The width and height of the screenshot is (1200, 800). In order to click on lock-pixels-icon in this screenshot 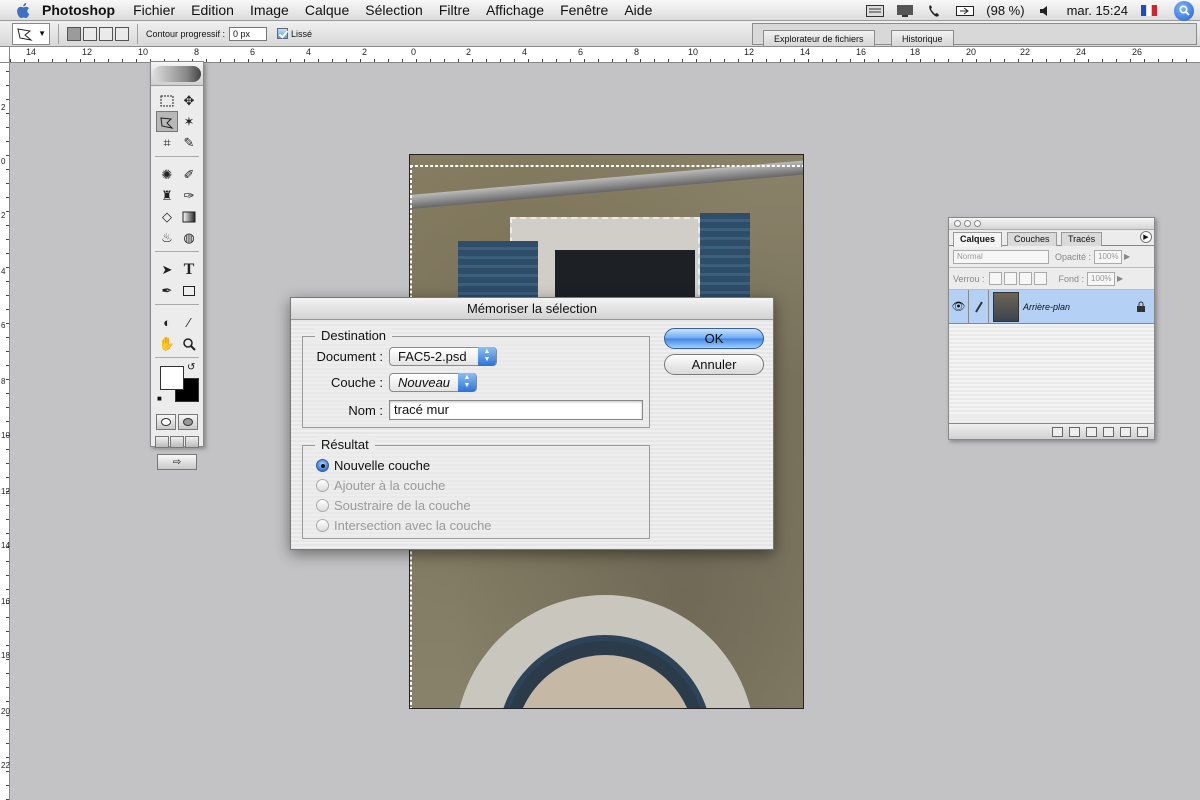, I will do `click(1010, 278)`.